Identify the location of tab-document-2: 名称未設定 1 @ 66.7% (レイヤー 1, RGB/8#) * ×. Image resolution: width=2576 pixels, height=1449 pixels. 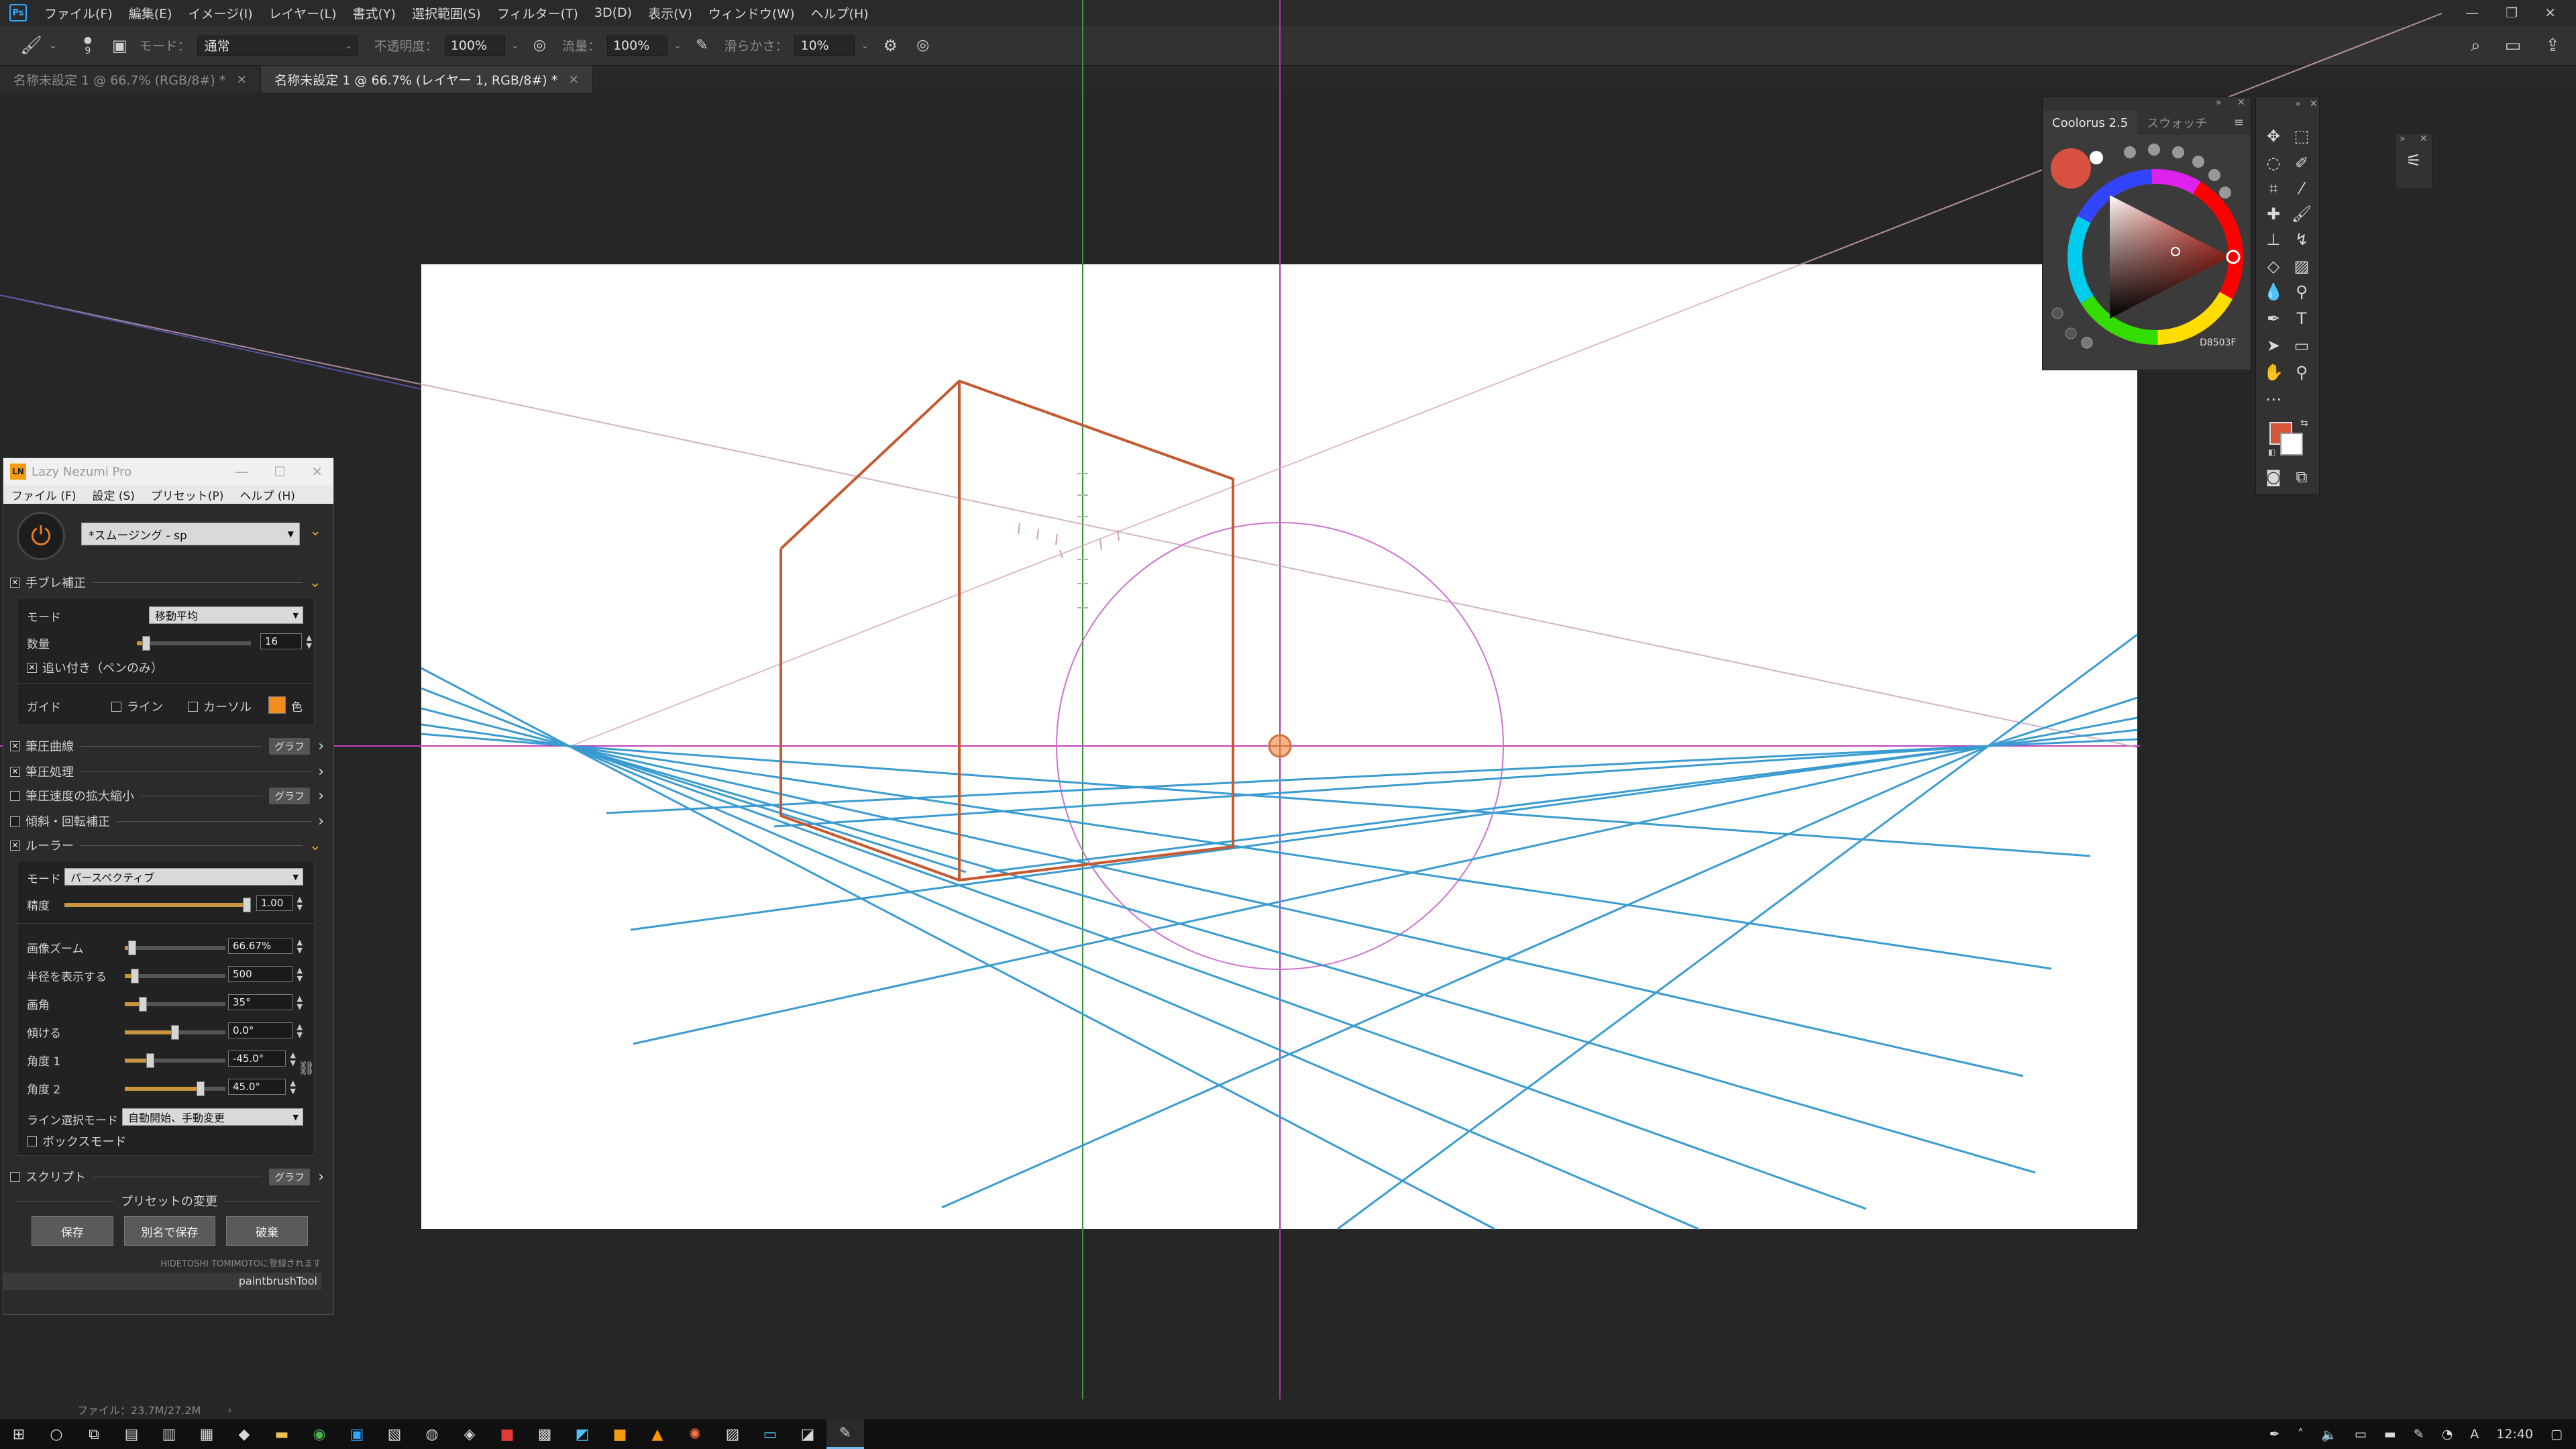
(427, 79).